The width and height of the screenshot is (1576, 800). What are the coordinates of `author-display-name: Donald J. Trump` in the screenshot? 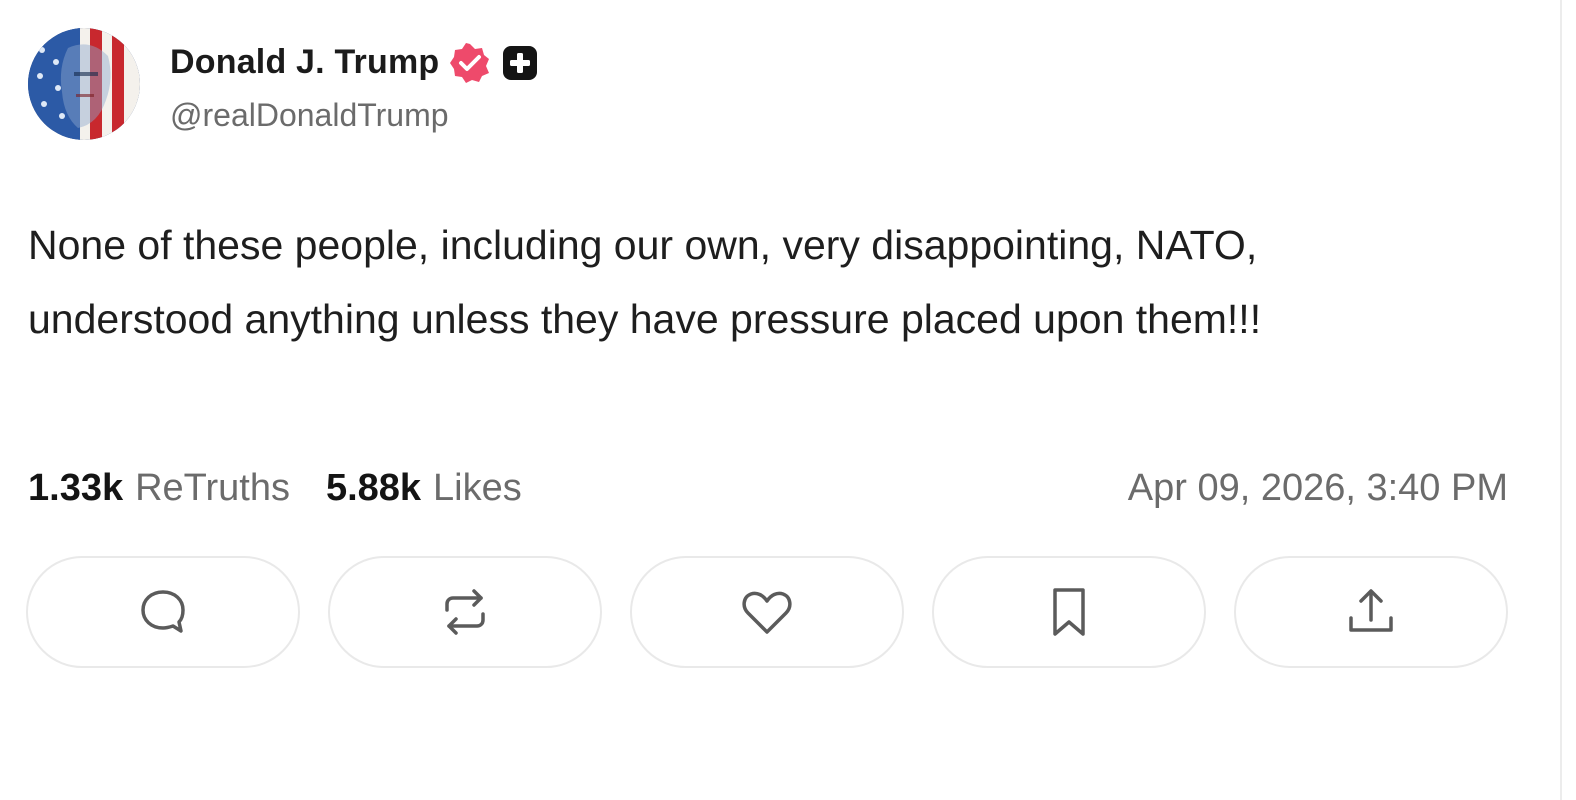 It's located at (304, 62).